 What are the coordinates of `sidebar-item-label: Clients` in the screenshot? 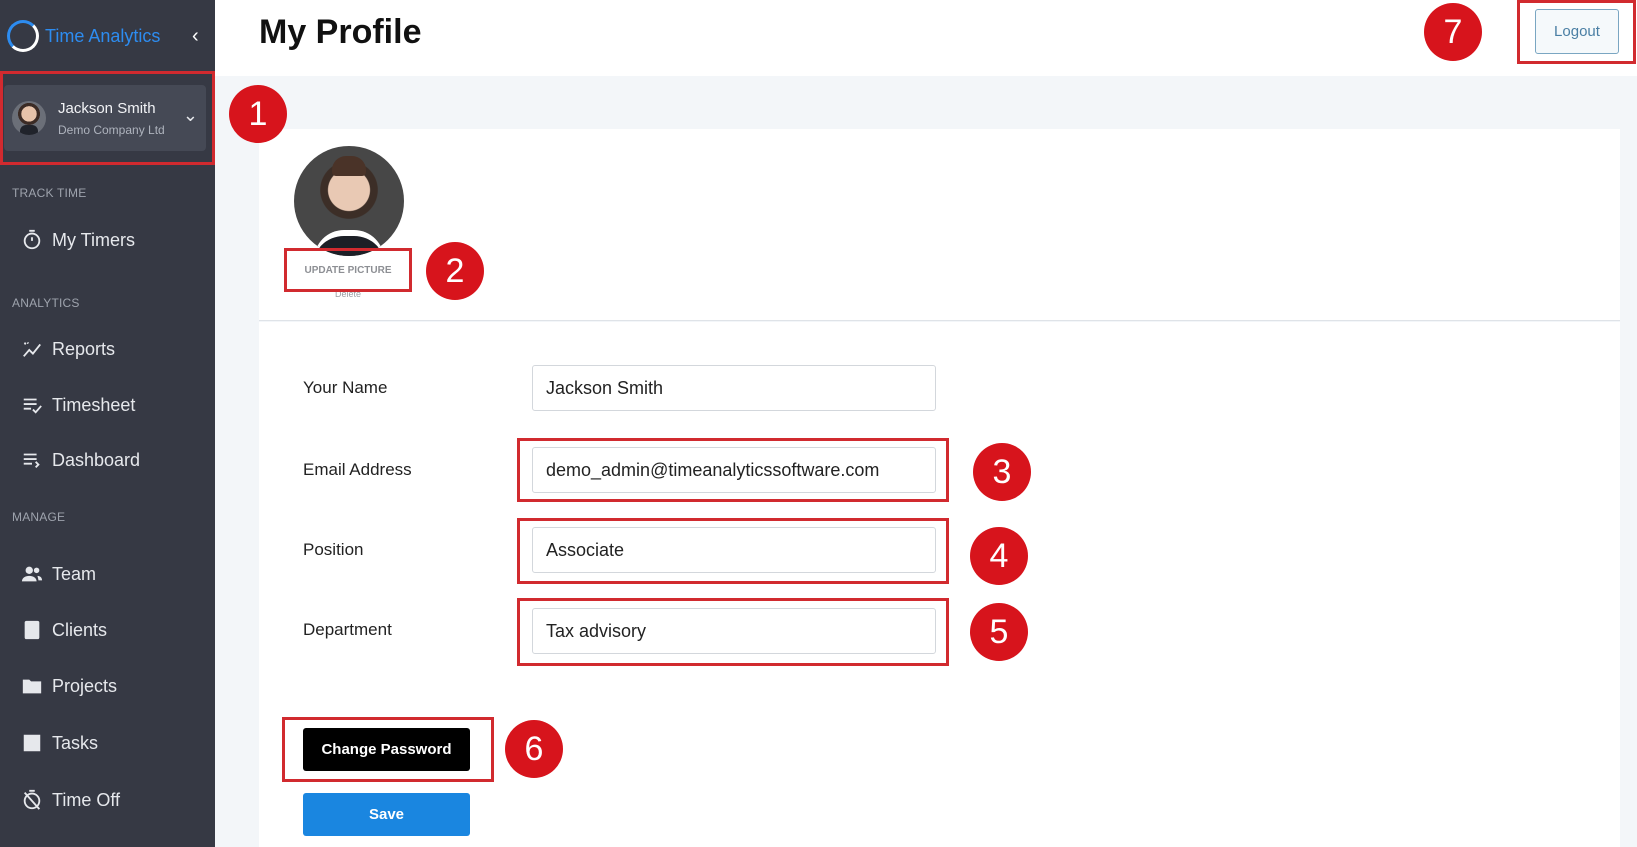 It's located at (80, 629).